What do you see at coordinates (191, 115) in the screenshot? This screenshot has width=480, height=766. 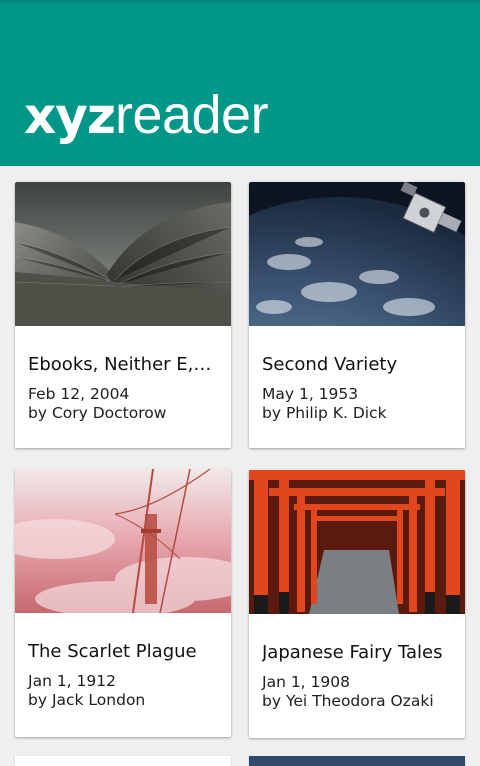 I see `logo-light-part: reader` at bounding box center [191, 115].